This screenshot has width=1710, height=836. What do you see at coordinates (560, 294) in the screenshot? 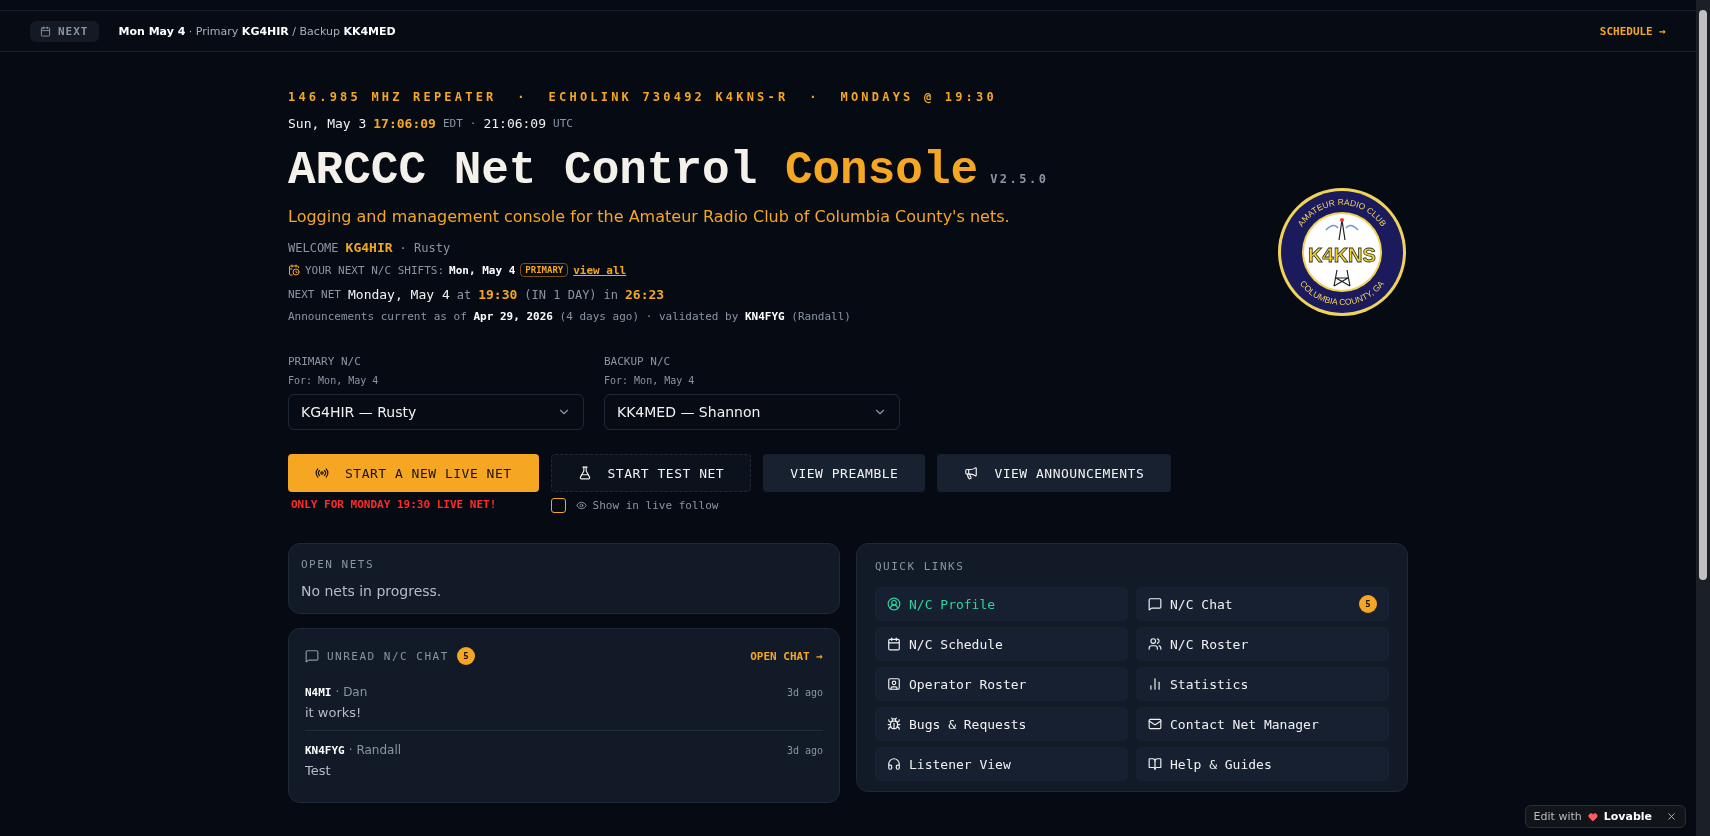
I see `next-net-relative: (IN 1 DAY)` at bounding box center [560, 294].